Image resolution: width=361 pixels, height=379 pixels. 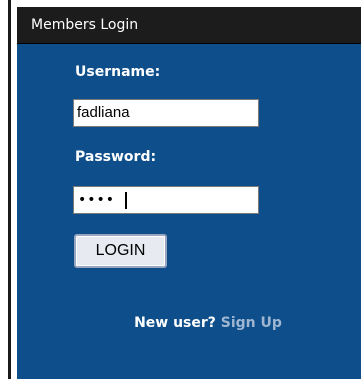 I want to click on password-masked-value: ••••, so click(x=97, y=200).